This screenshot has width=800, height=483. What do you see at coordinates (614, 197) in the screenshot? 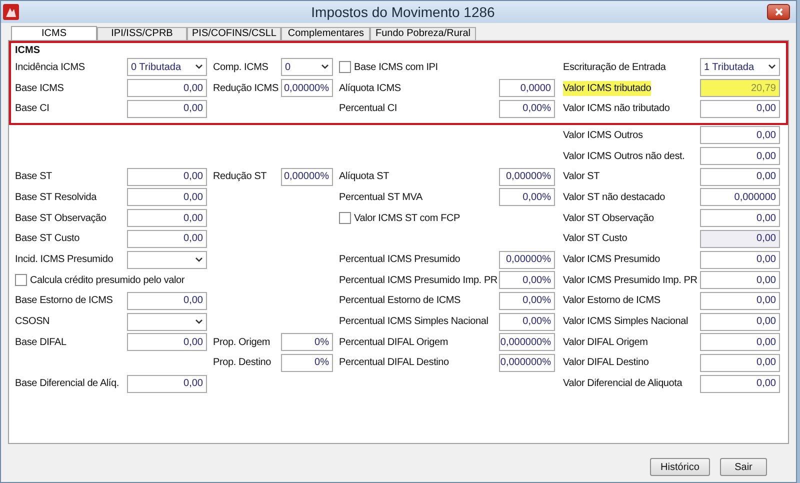
I see `field-label: Valor ST não destacado` at bounding box center [614, 197].